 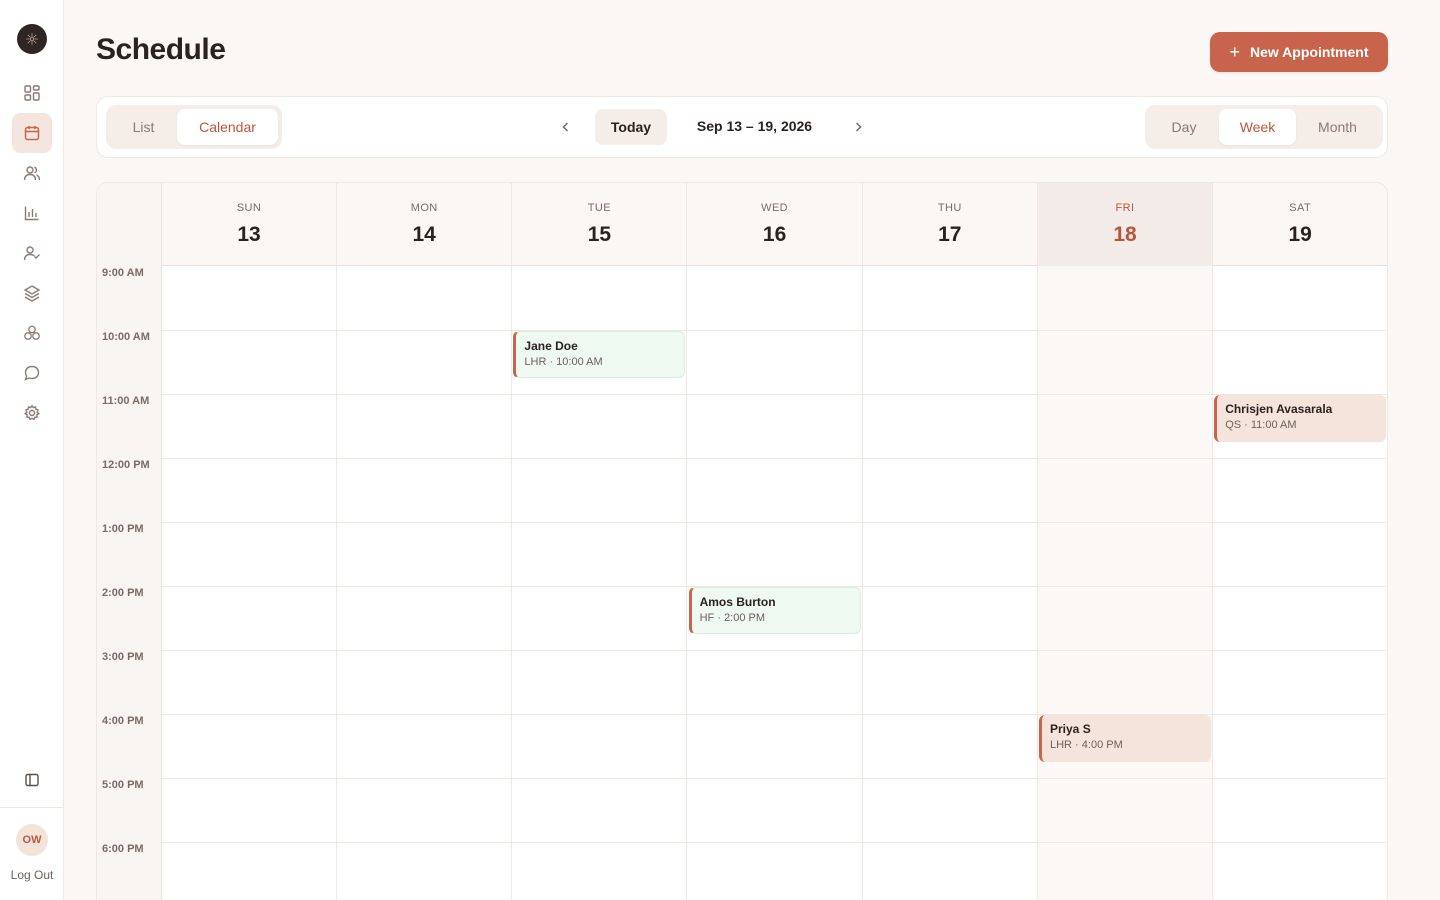 I want to click on sidebar: OW Log Out, so click(x=32, y=450).